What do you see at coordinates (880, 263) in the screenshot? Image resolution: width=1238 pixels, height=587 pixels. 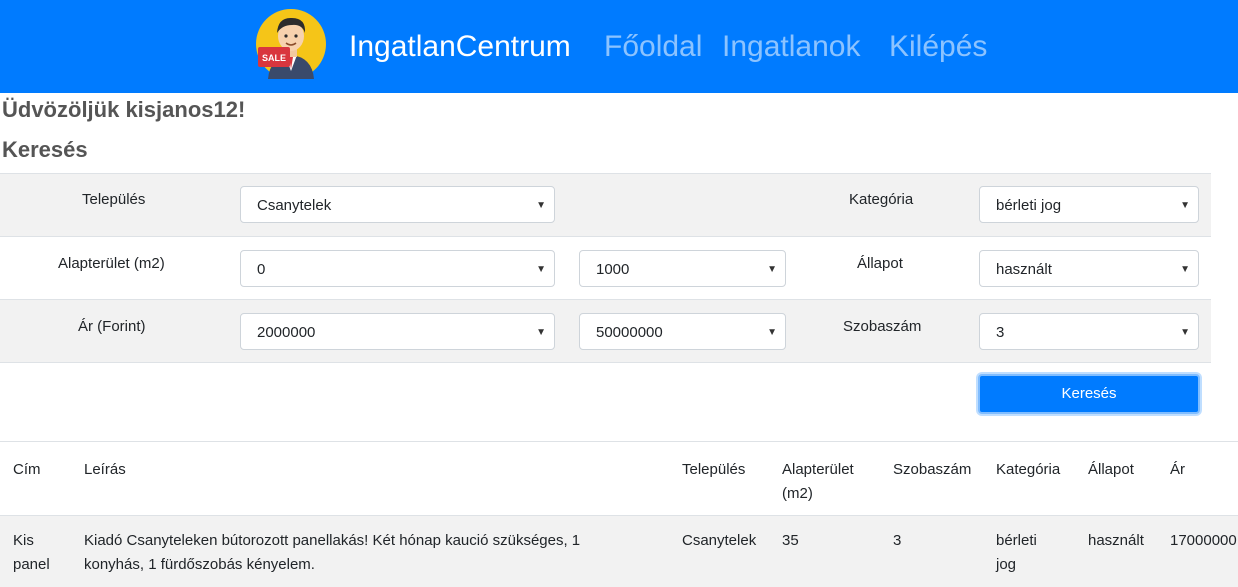 I see `condition-label: Állapot` at bounding box center [880, 263].